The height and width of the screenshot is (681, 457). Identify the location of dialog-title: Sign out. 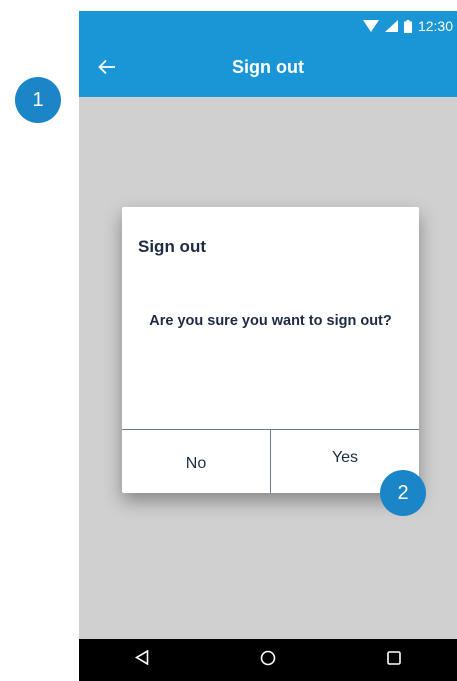
(172, 246).